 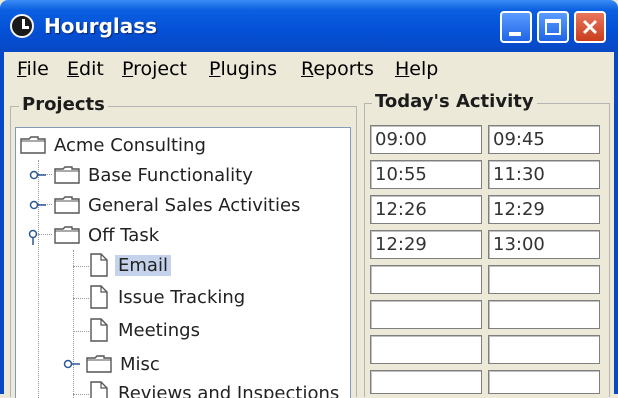 I want to click on menu-edit: Edit, so click(x=85, y=69).